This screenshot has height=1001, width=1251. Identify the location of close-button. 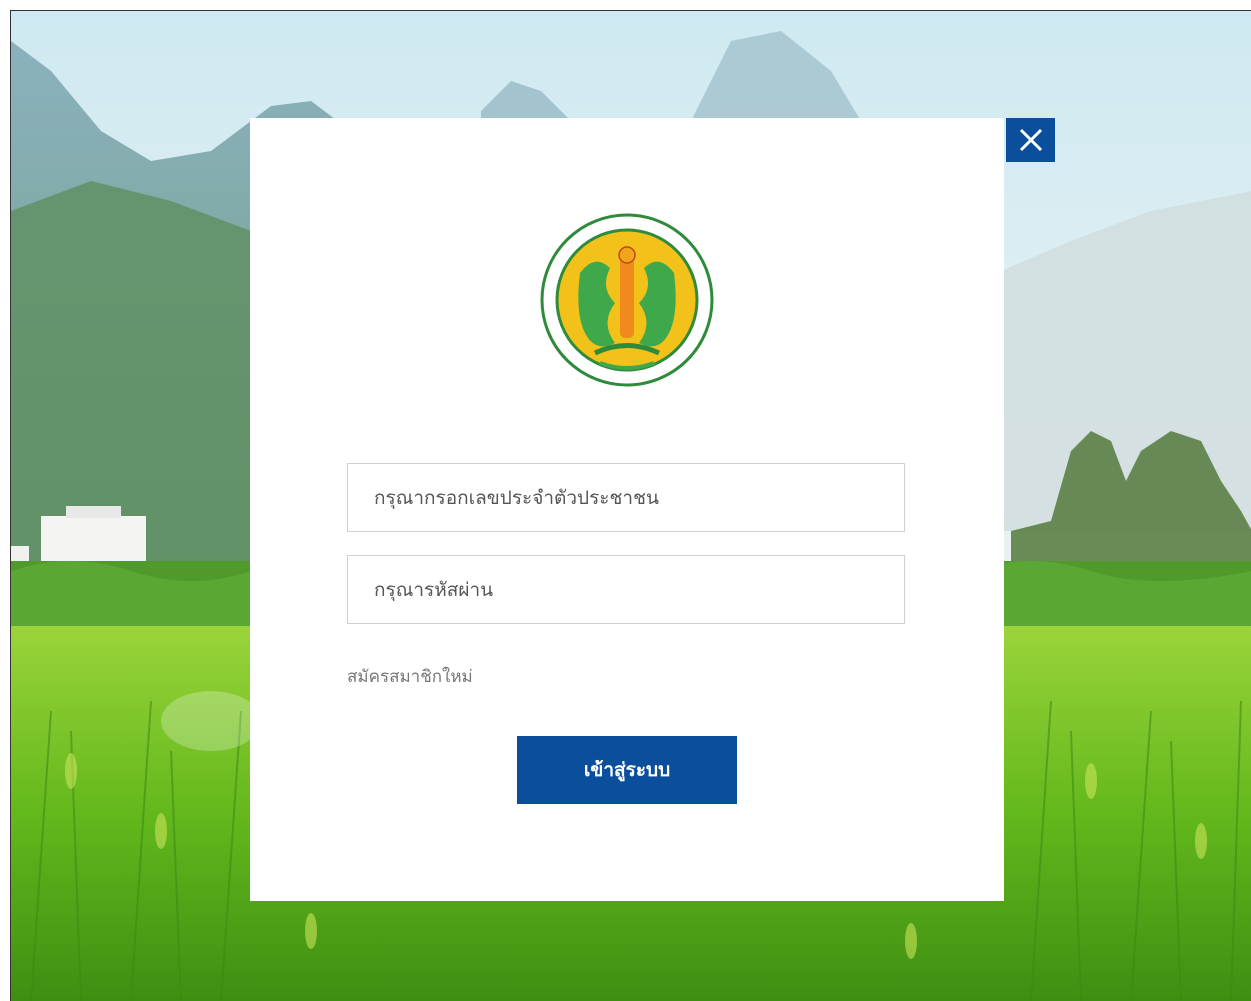
(1030, 140).